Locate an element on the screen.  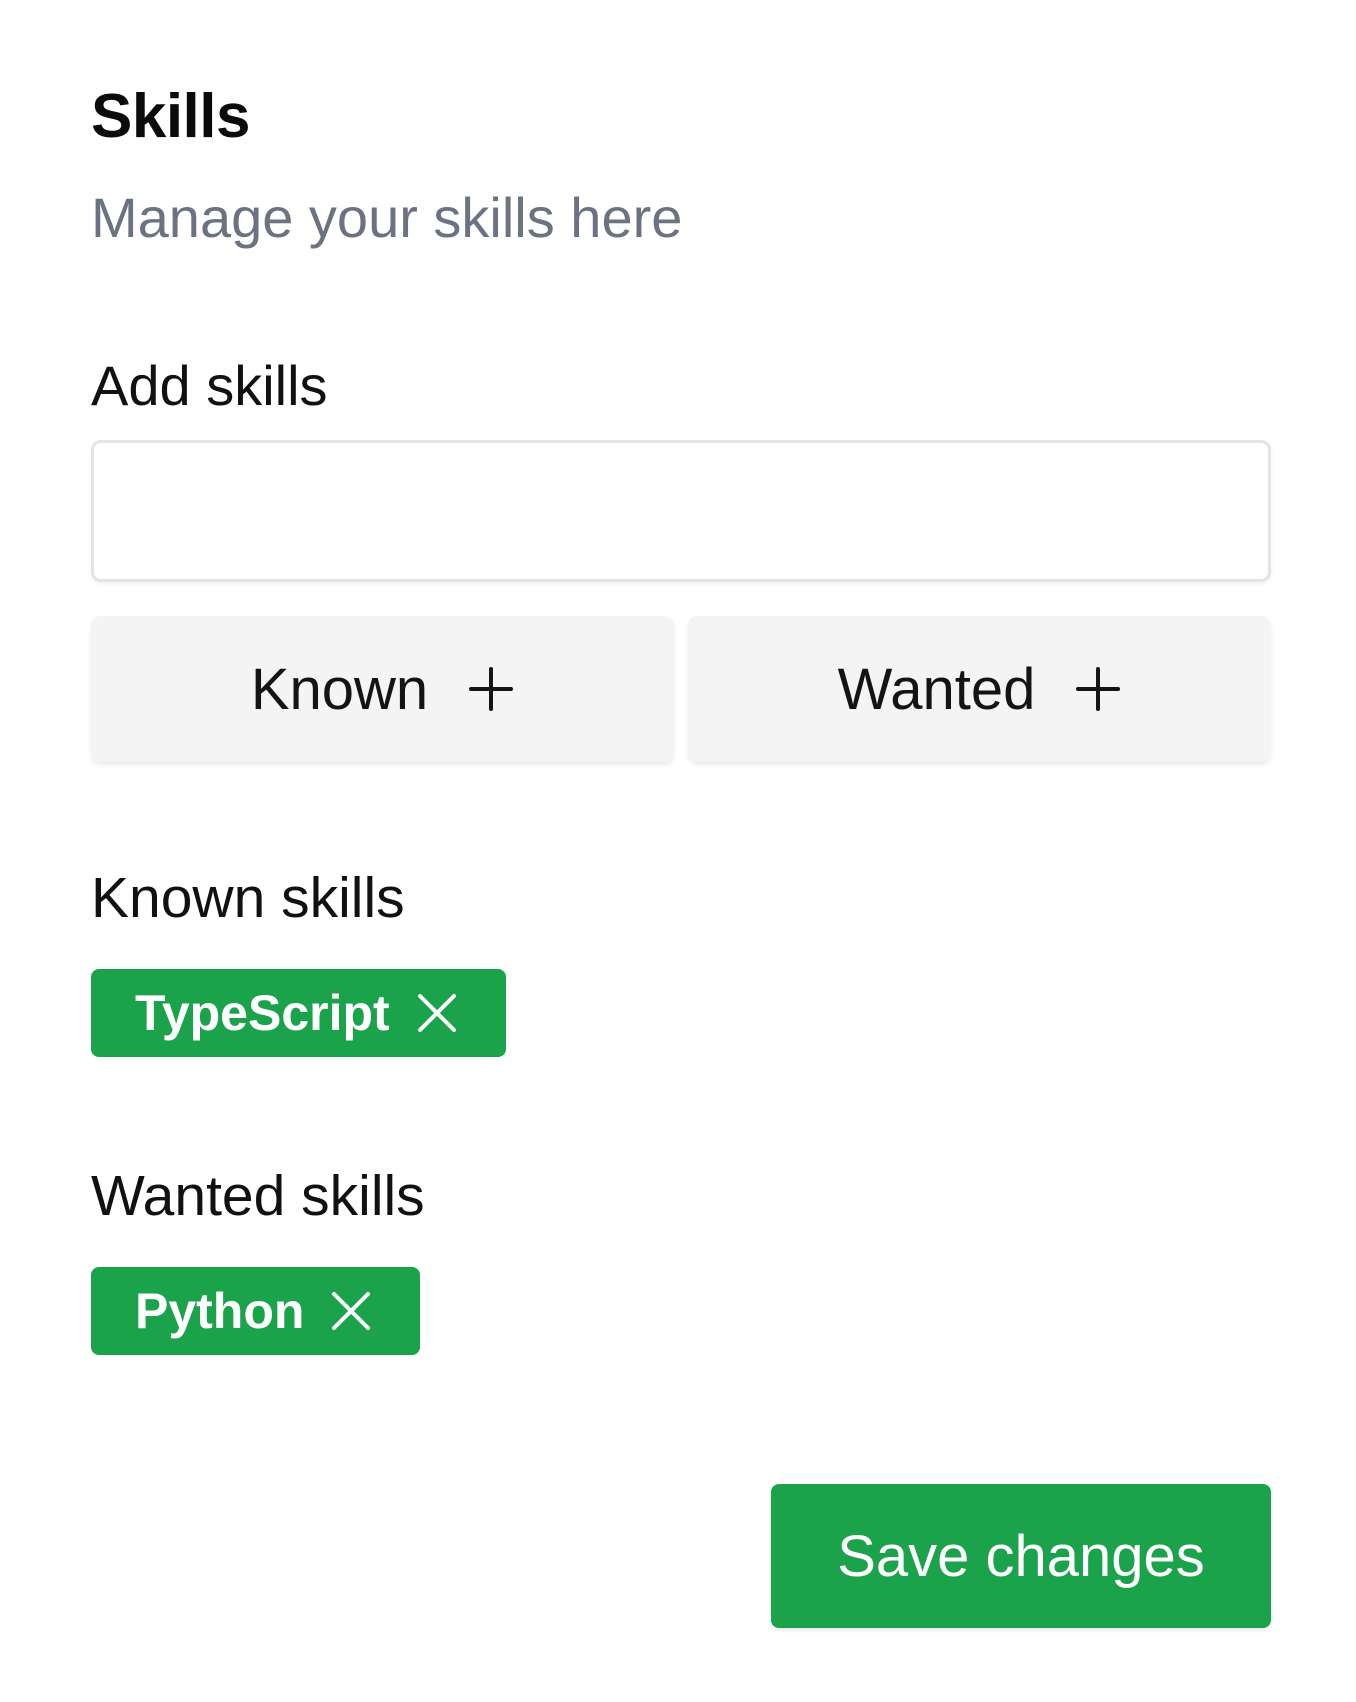
wanted-skills-heading: Wanted skills is located at coordinates (258, 1196).